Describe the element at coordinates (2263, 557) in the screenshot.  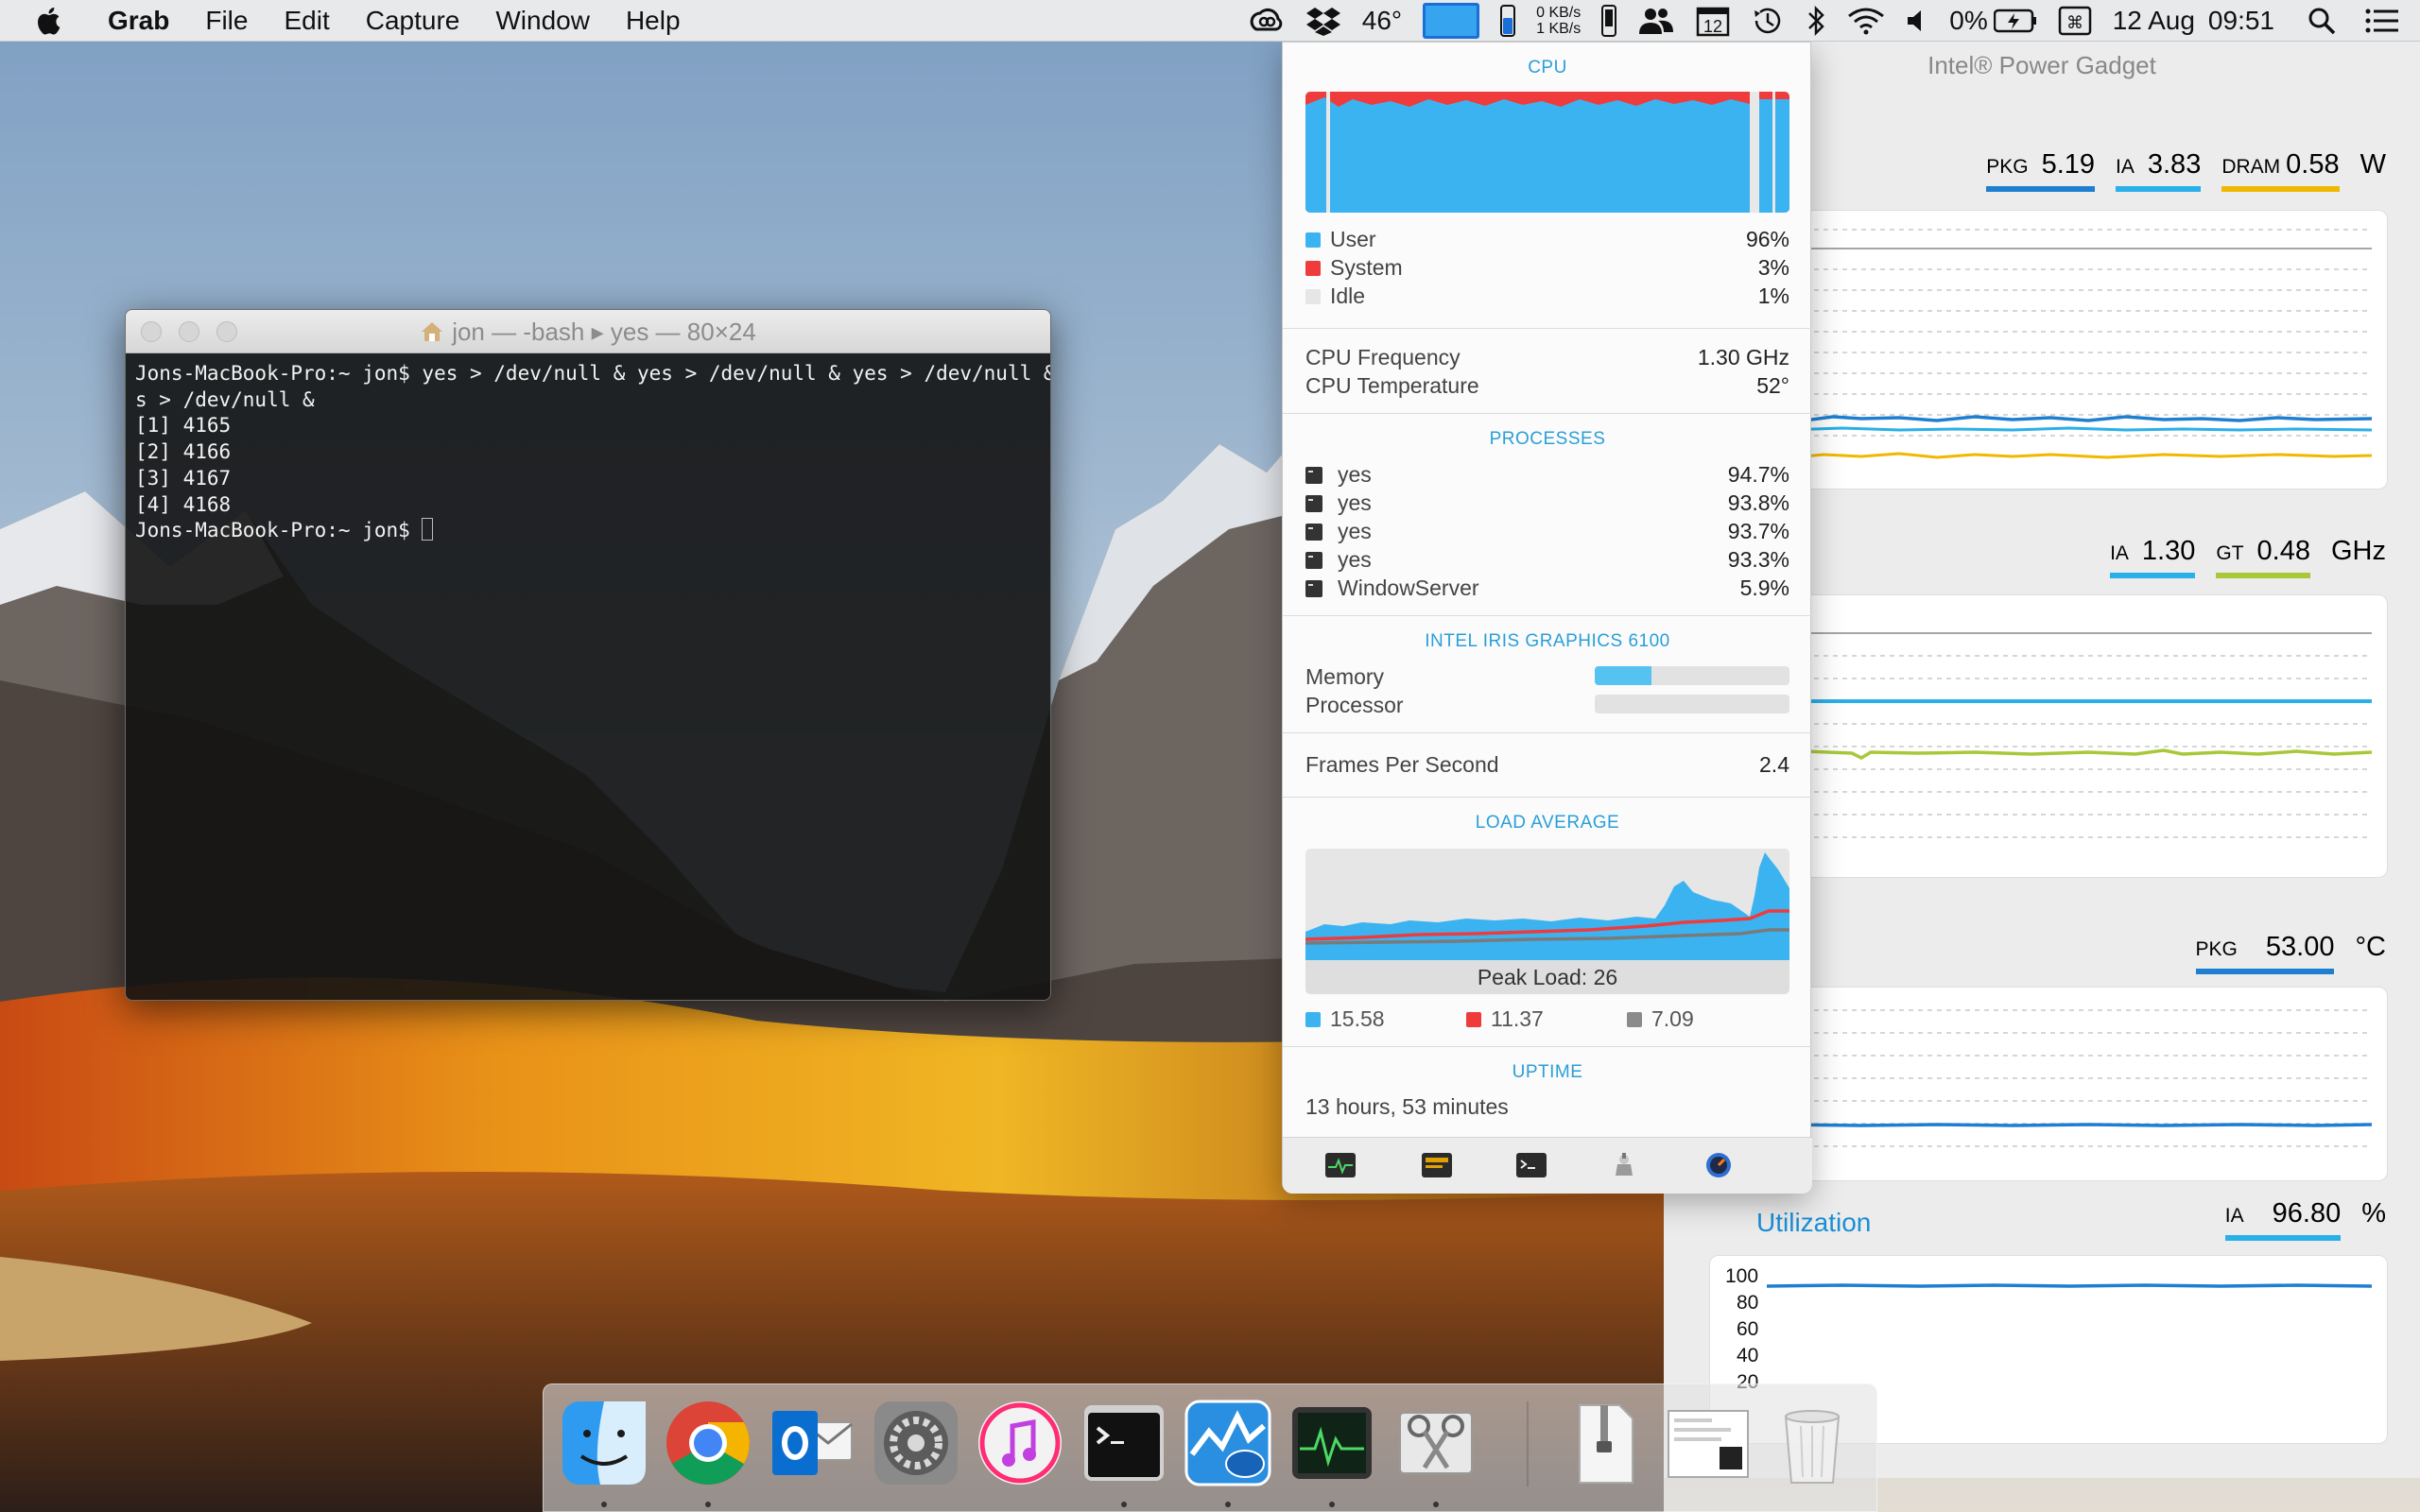
I see `frequency-gt-metric: GT 0.48` at that location.